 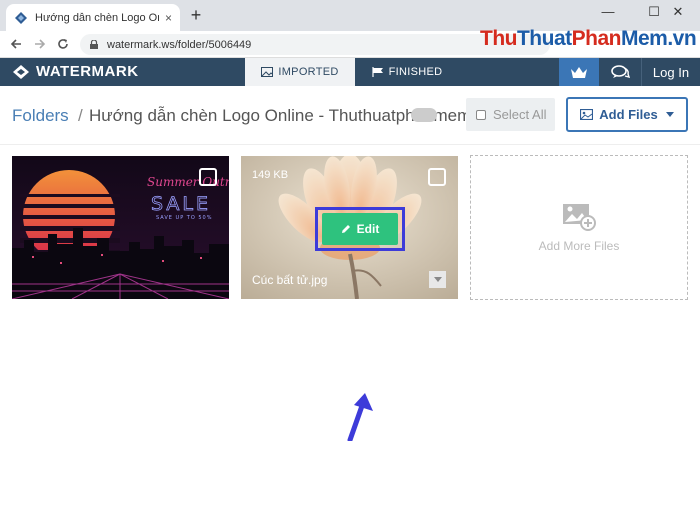 I want to click on file-card-sale-image: Summer Outrun SALE SAVE UP TO 50%, so click(x=120, y=227).